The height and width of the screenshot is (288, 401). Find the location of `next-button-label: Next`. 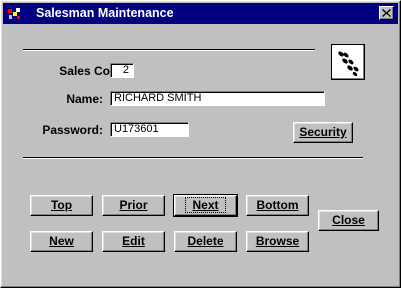

next-button-label: Next is located at coordinates (205, 205).